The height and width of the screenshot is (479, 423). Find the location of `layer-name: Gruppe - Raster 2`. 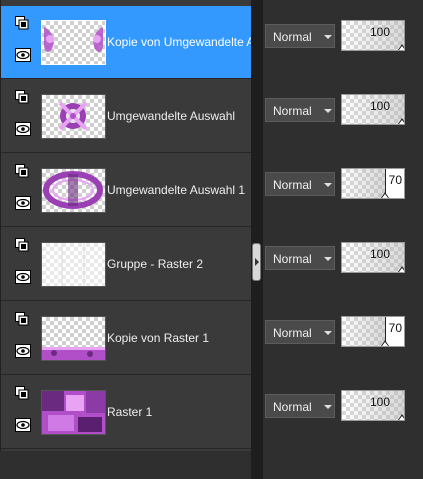

layer-name: Gruppe - Raster 2 is located at coordinates (179, 264).